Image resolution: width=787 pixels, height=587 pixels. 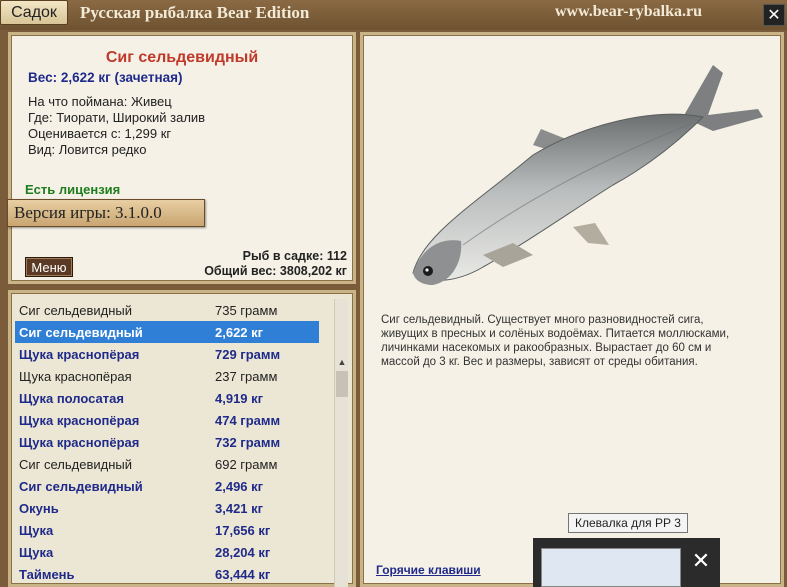 What do you see at coordinates (246, 464) in the screenshot?
I see `list-item-weight: 692 грамм` at bounding box center [246, 464].